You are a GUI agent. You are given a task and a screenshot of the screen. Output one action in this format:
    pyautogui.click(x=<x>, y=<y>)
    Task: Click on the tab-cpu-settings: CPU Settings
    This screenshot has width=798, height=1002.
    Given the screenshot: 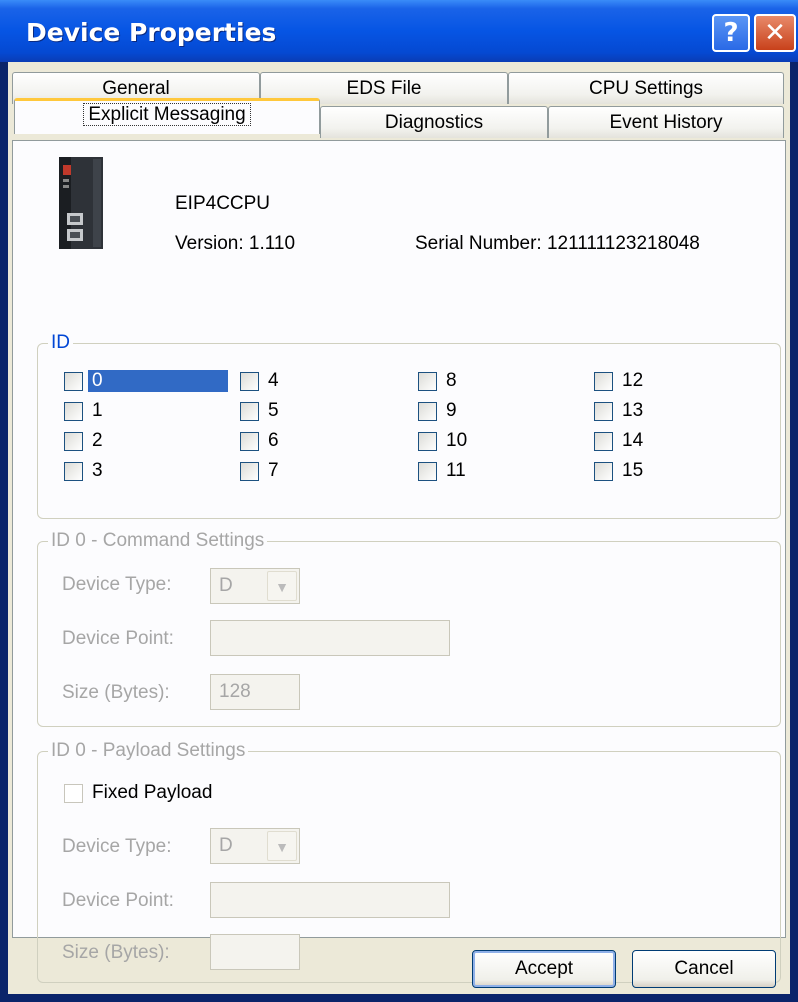 What is the action you would take?
    pyautogui.click(x=646, y=88)
    